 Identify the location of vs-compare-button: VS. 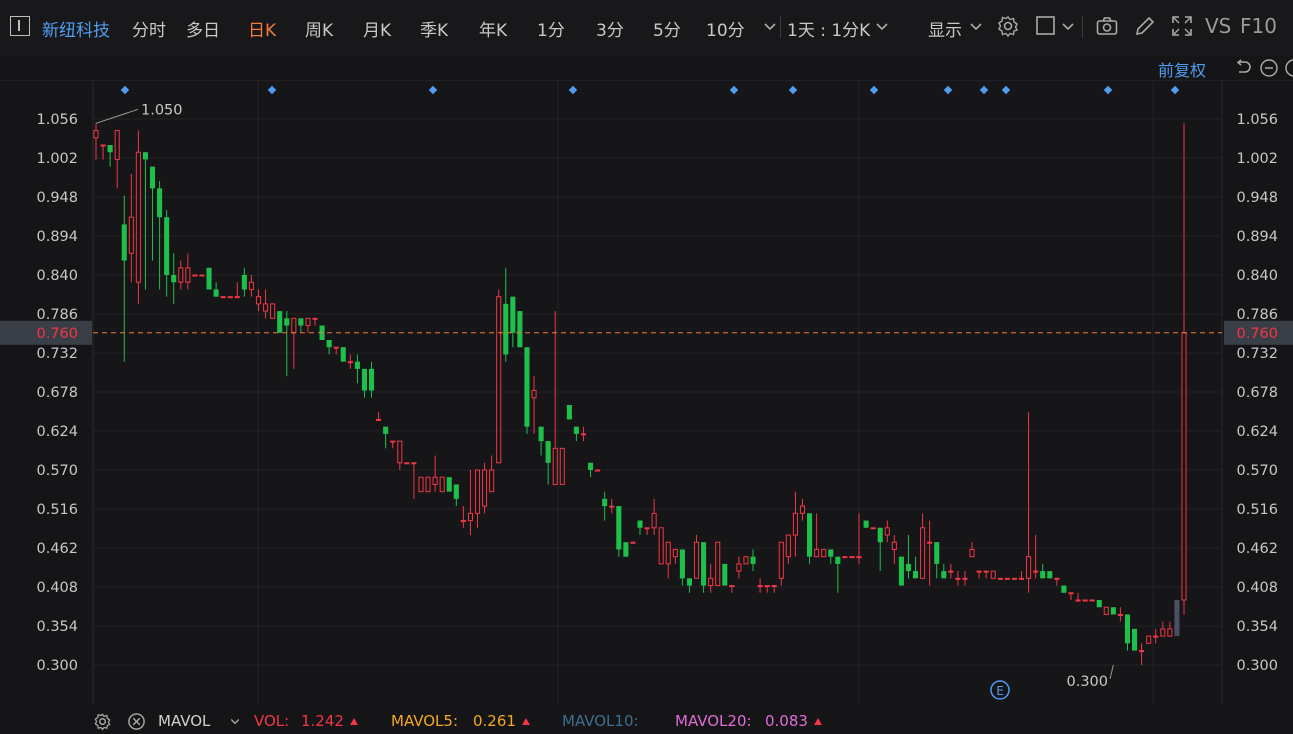
(1218, 26).